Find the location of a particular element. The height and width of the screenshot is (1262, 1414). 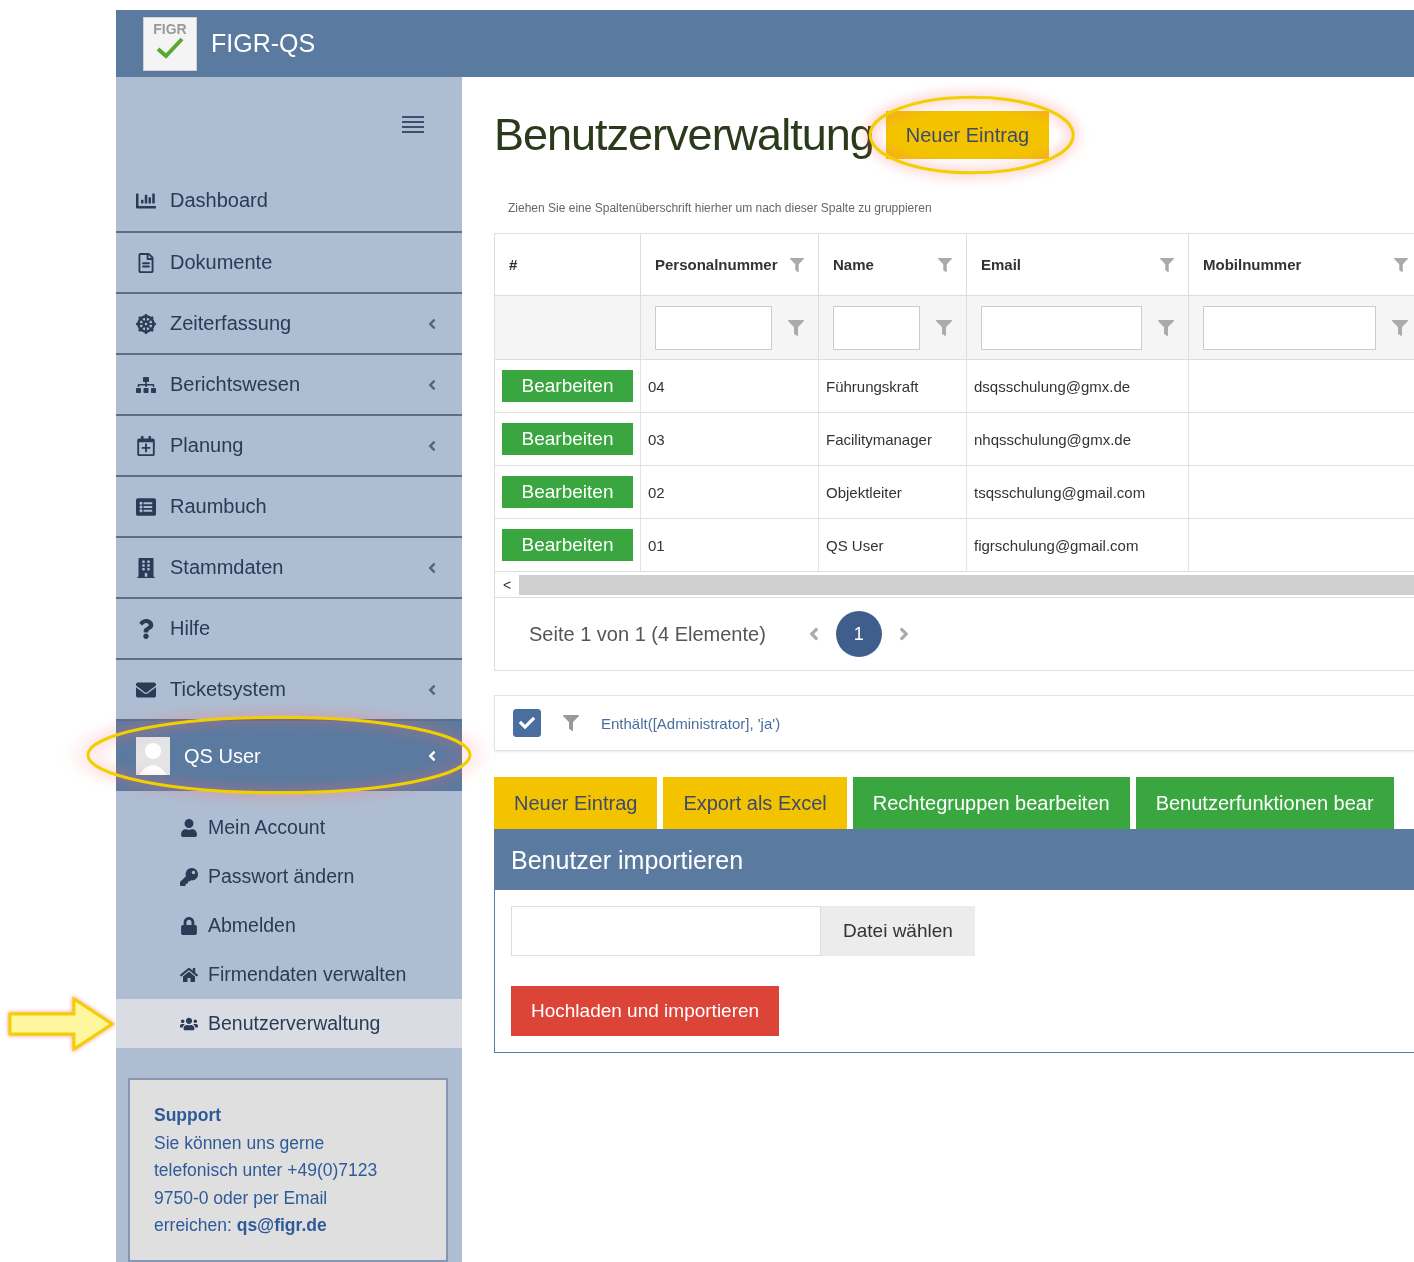

wheel-icon is located at coordinates (146, 323).